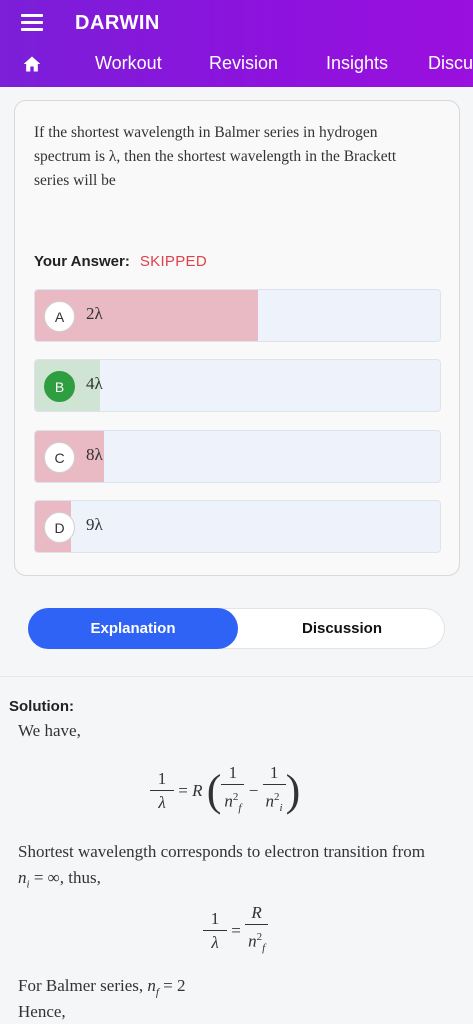 This screenshot has height=1024, width=473. I want to click on solution-line-5: Hence,, so click(42, 1011).